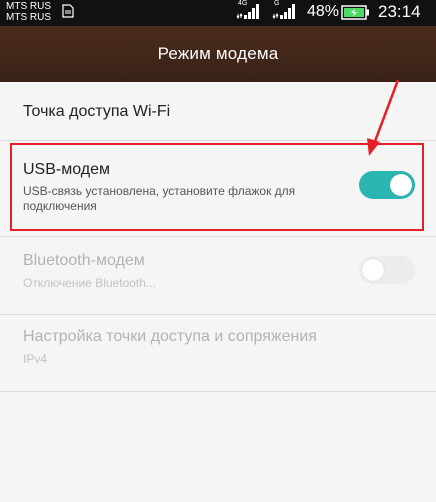 The width and height of the screenshot is (436, 502). I want to click on title-bar: Режим модема, so click(218, 54).